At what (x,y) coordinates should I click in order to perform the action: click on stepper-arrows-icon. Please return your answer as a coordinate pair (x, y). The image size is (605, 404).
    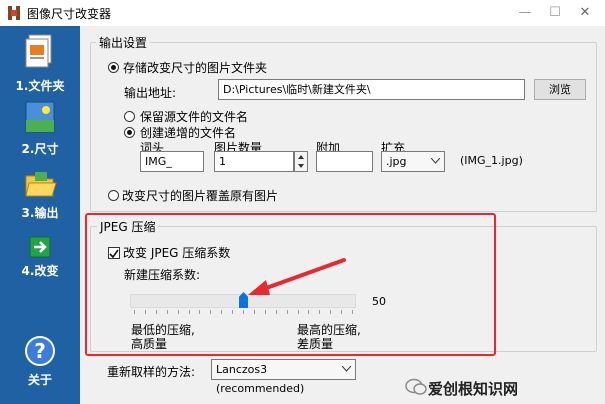
    Looking at the image, I should click on (301, 161).